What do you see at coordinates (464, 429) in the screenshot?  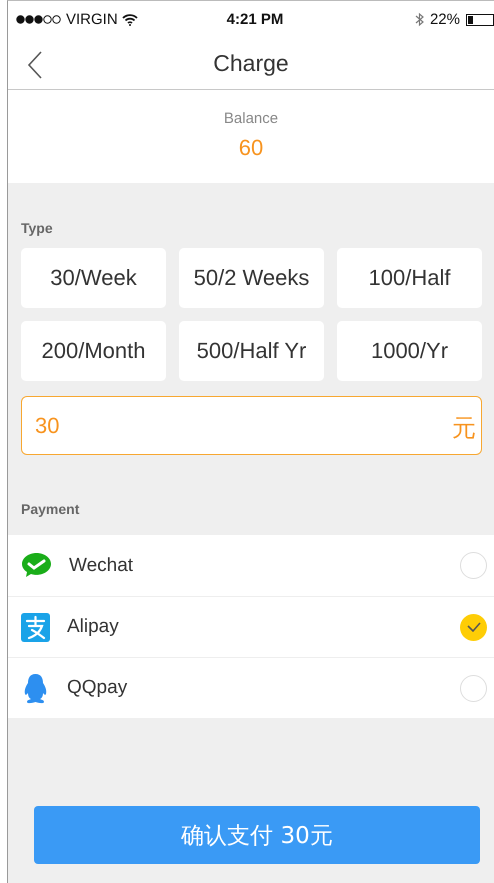 I see `currency-unit: 元` at bounding box center [464, 429].